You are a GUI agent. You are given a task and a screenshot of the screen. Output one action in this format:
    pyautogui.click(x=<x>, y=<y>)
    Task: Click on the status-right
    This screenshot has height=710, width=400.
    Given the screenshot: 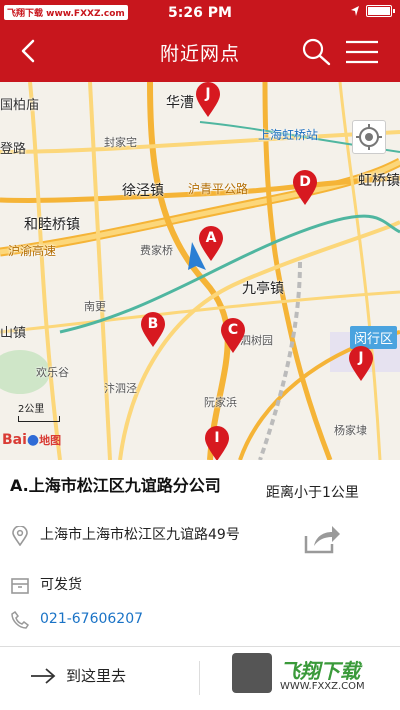 What is the action you would take?
    pyautogui.click(x=372, y=11)
    